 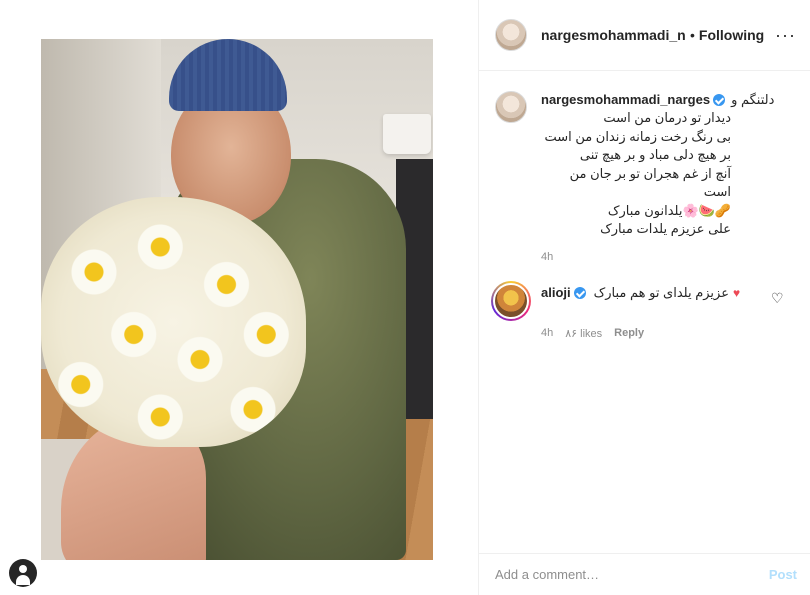 I want to click on reply-text: عزیزم یلدای تو هم مبارک, so click(x=661, y=292).